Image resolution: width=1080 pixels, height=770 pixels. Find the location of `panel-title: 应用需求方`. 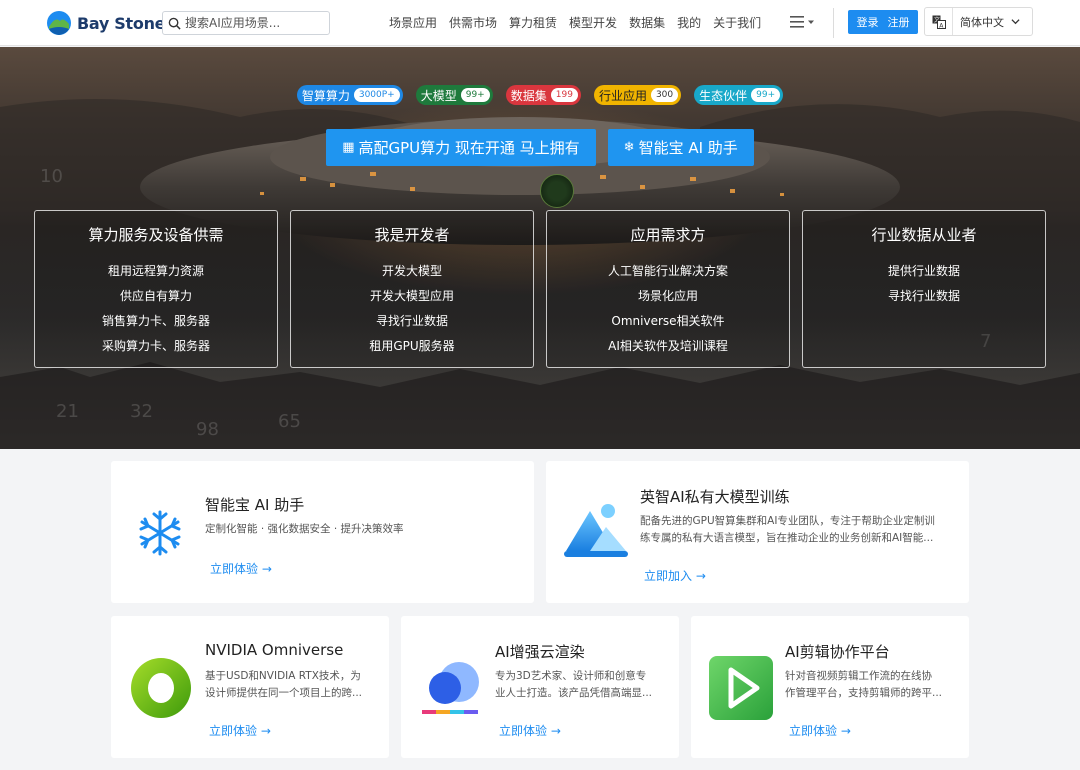

panel-title: 应用需求方 is located at coordinates (668, 235).